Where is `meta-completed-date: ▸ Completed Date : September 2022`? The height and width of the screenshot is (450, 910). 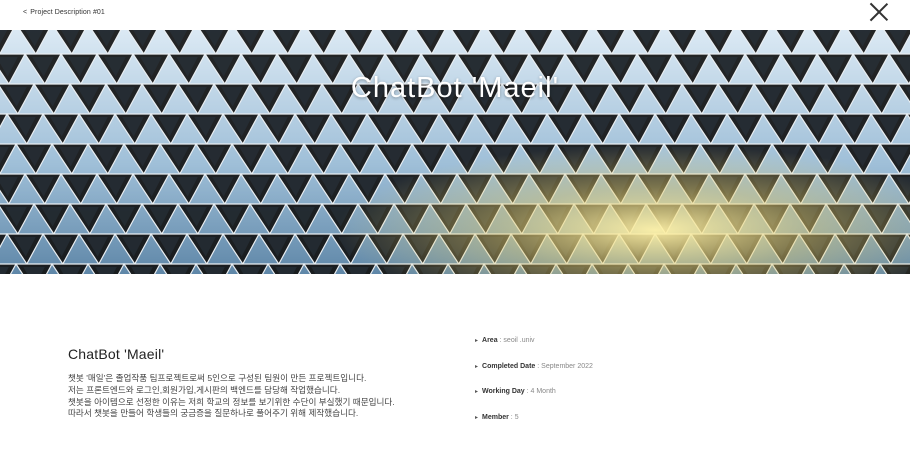
meta-completed-date: ▸ Completed Date : September 2022 is located at coordinates (534, 366).